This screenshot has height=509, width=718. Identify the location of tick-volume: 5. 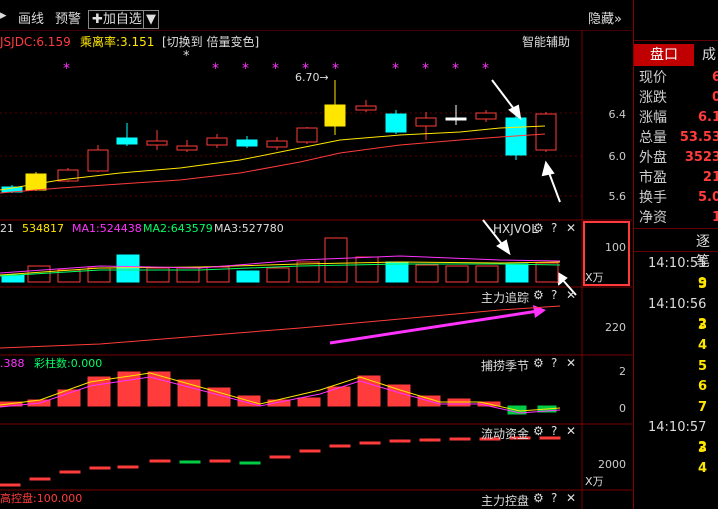
(703, 366).